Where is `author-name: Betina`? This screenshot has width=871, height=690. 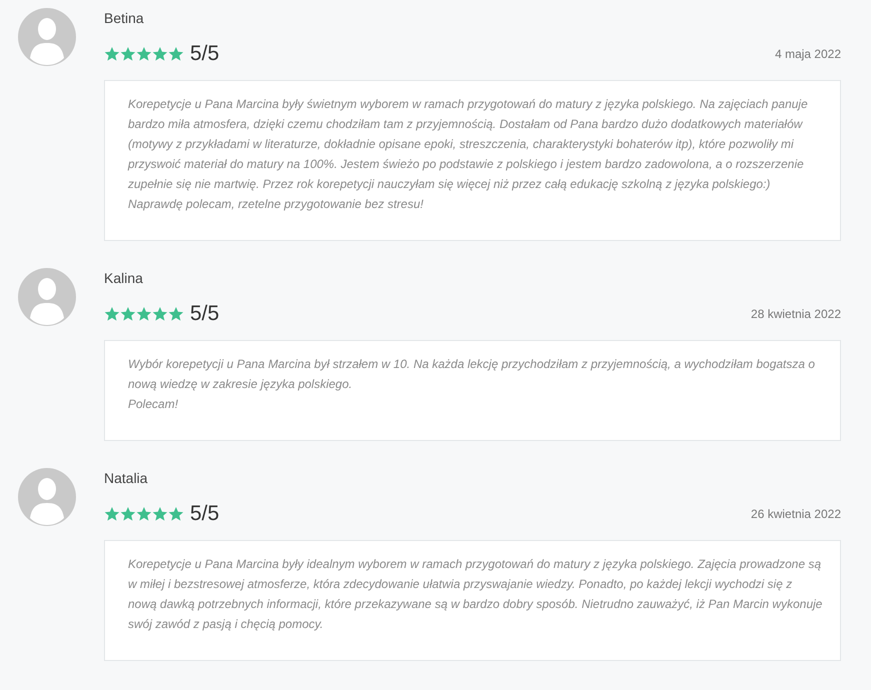 author-name: Betina is located at coordinates (124, 18).